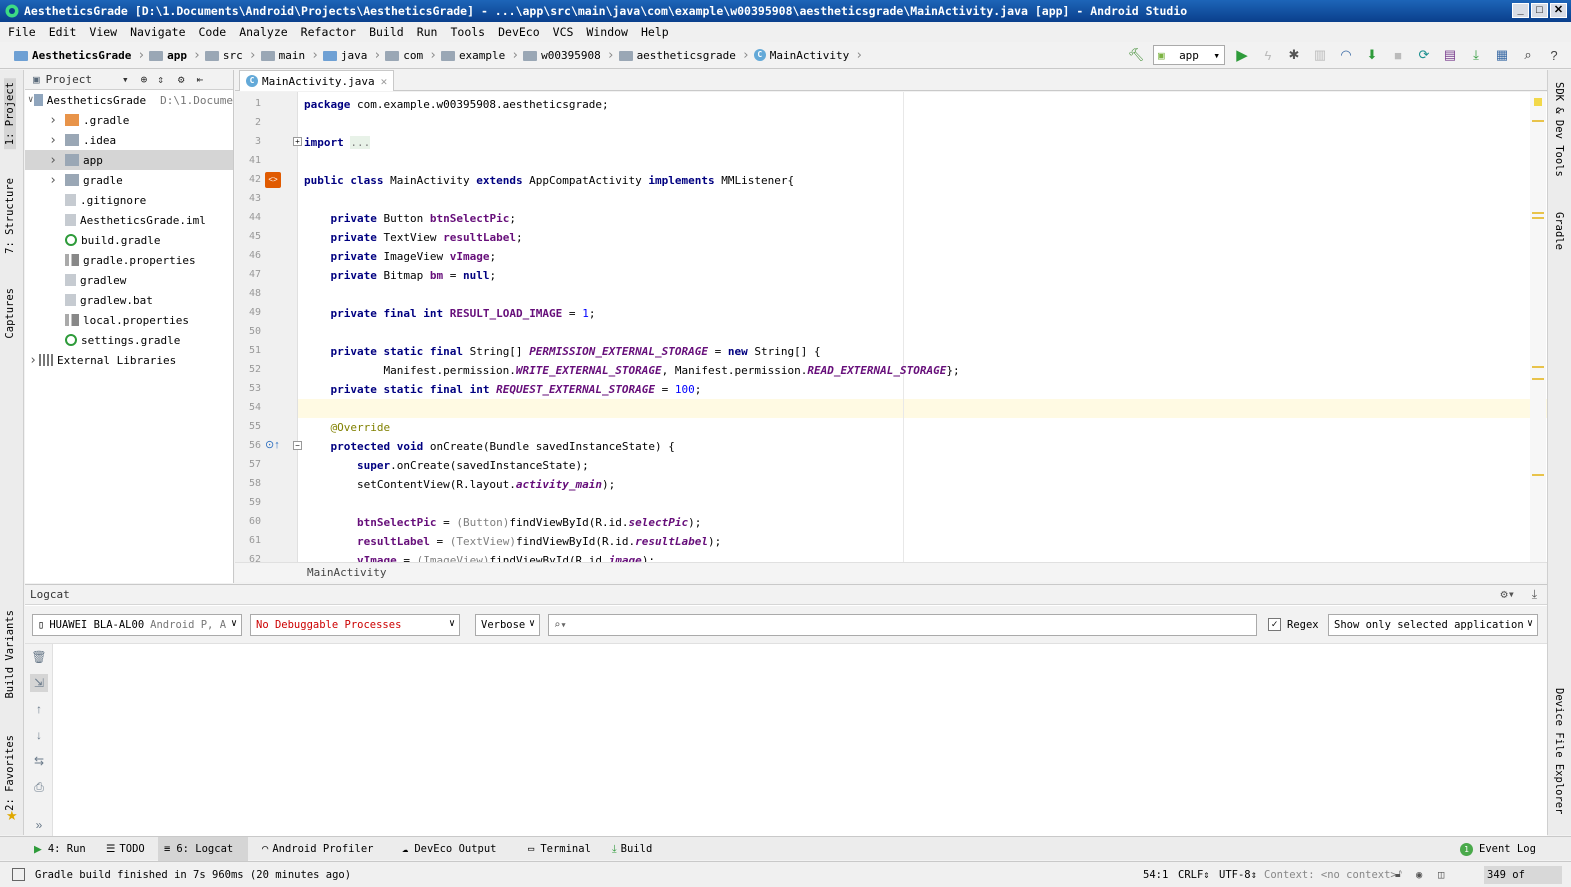  I want to click on tree-item-gradlew-bat: gradlew.bat, so click(129, 300).